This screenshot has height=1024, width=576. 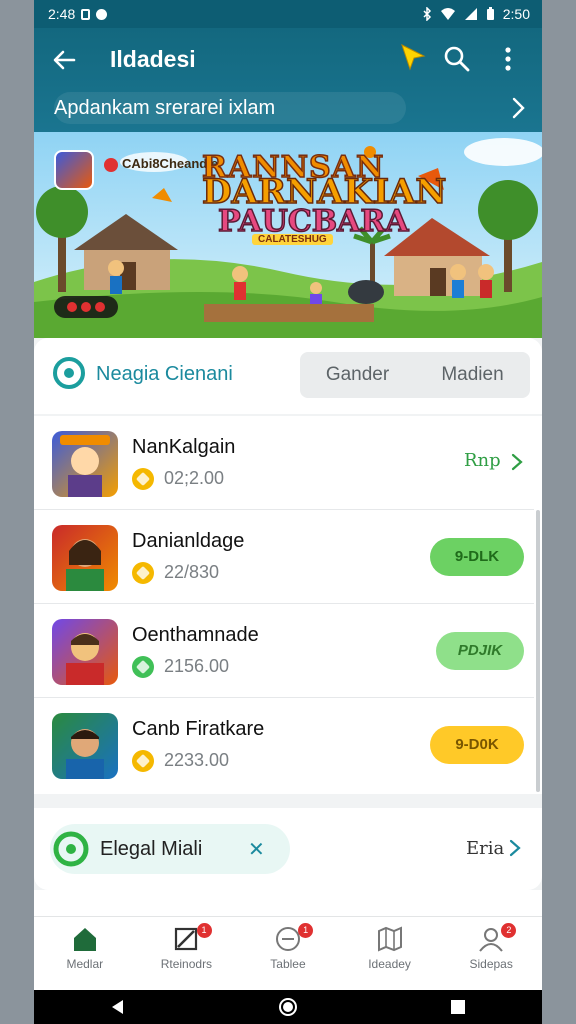 I want to click on section-header: Neagia Cienani Gander Madien, so click(x=288, y=376).